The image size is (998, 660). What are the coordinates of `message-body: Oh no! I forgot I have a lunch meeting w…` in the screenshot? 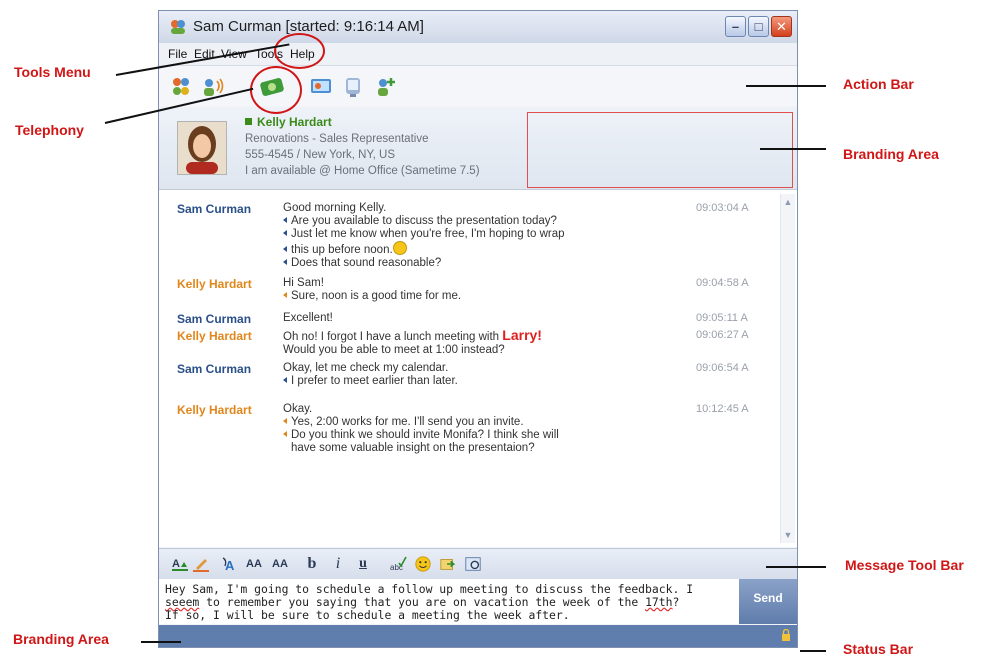 It's located at (412, 342).